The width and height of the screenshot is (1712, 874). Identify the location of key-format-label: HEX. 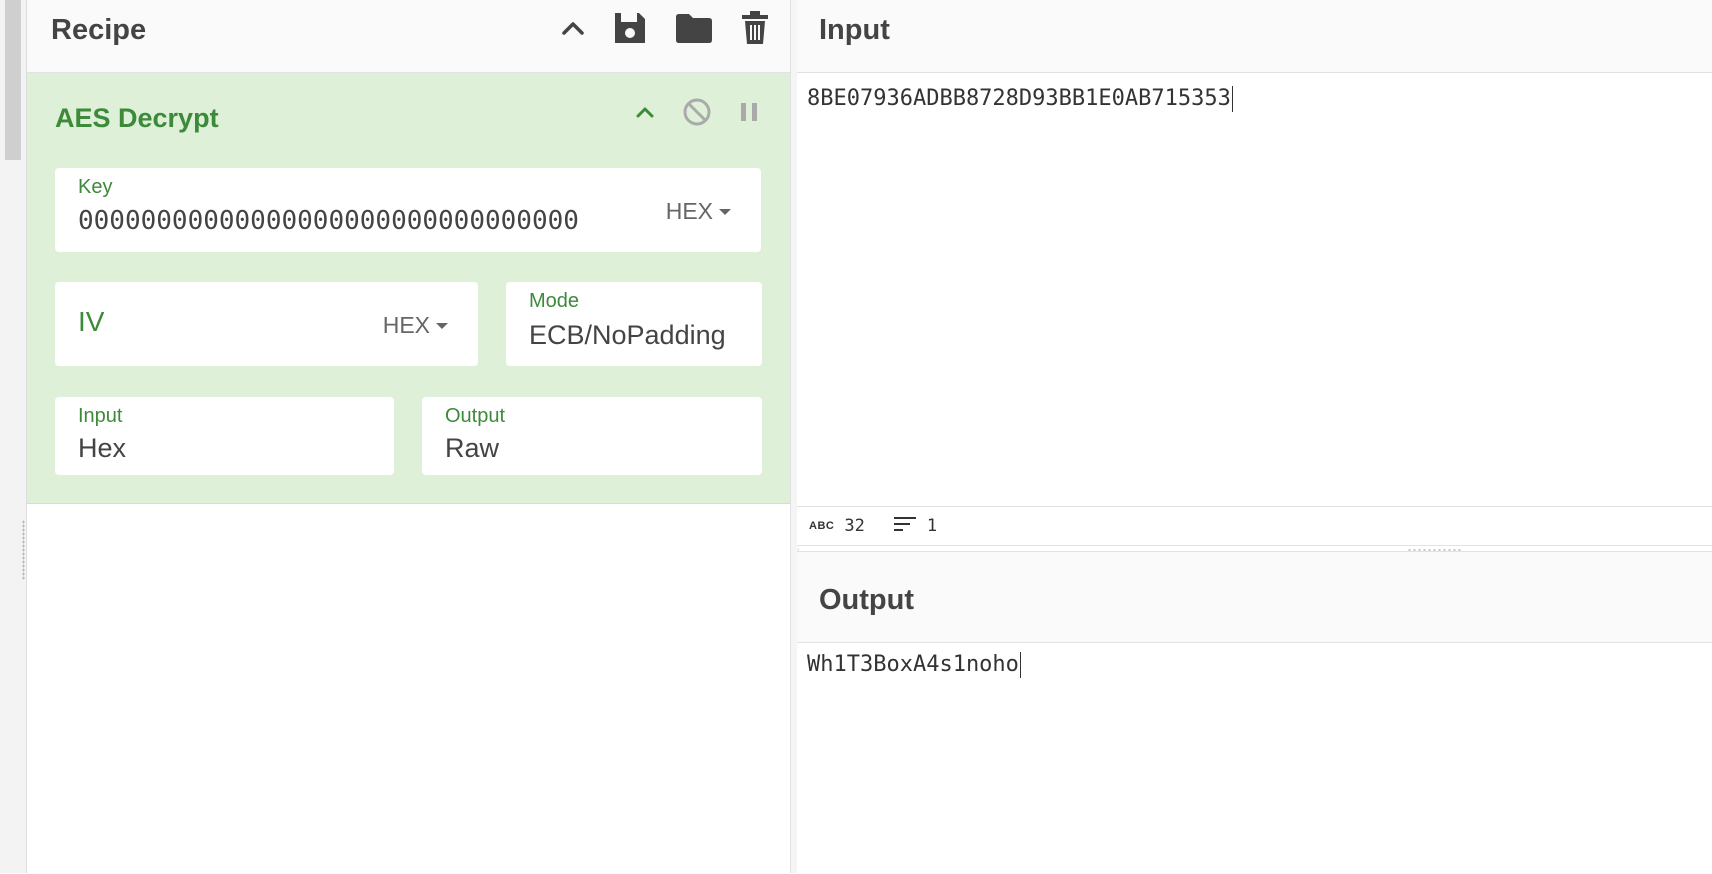
(689, 211).